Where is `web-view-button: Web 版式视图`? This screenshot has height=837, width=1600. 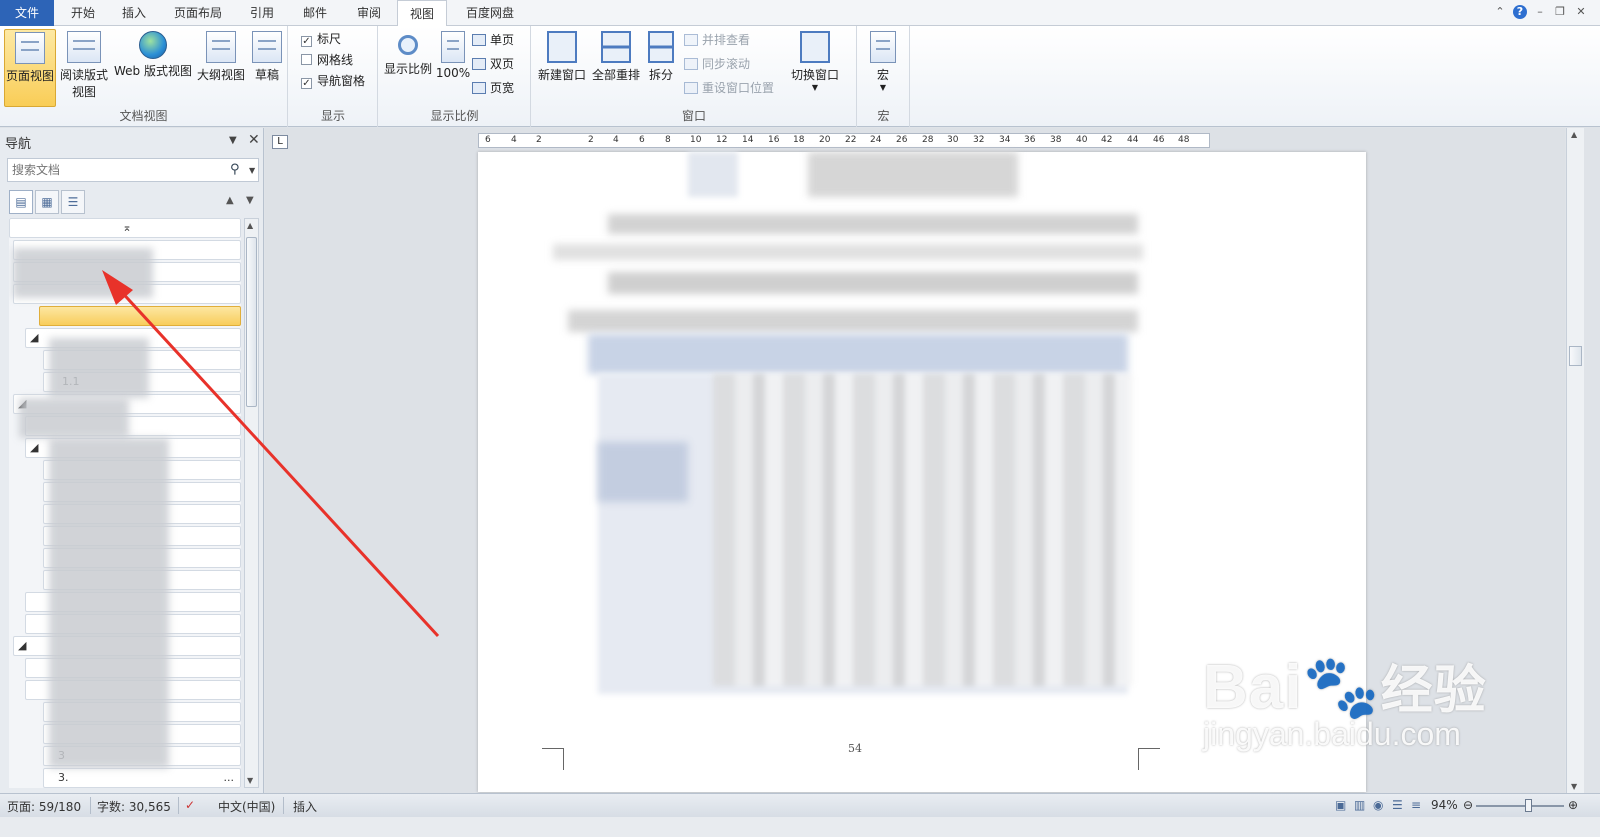
web-view-button: Web 版式视图 is located at coordinates (153, 54).